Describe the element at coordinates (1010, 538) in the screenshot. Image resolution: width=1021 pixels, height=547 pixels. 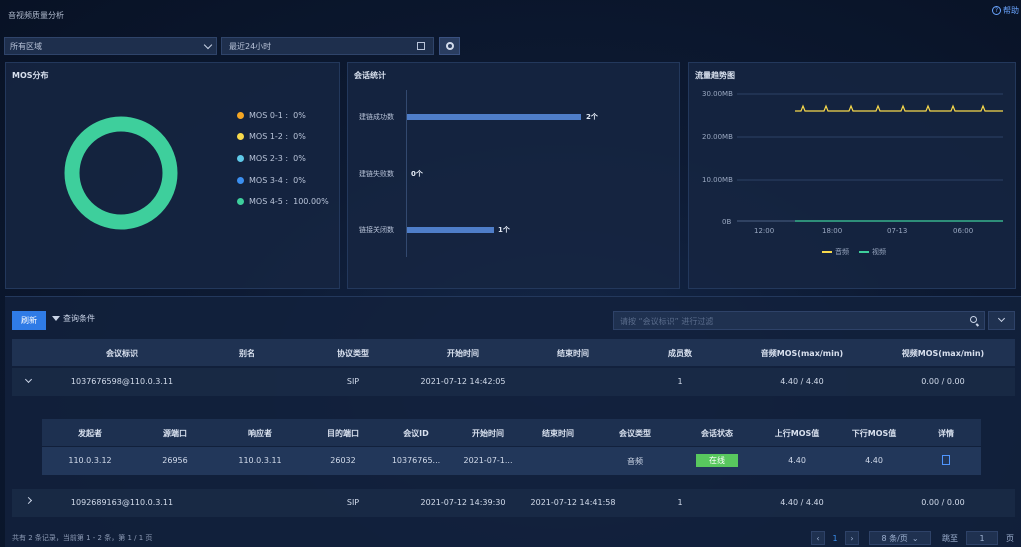
I see `page-unit-label: 页` at that location.